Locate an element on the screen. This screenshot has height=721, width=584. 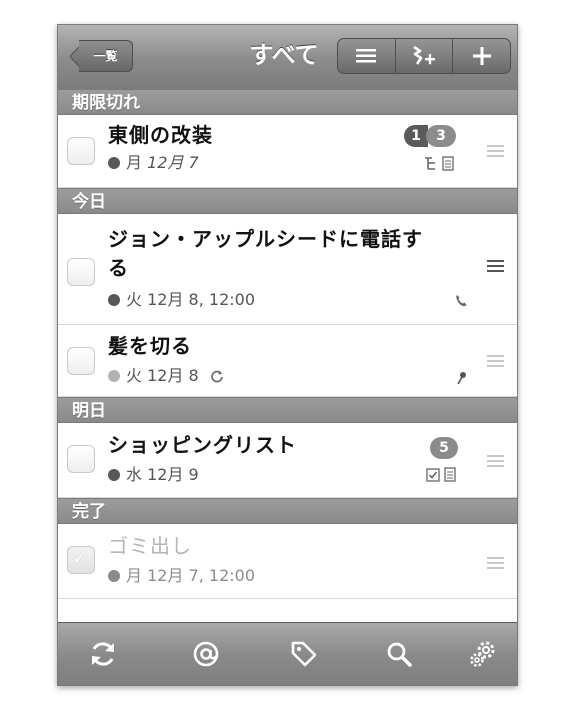
segmented-control is located at coordinates (424, 56).